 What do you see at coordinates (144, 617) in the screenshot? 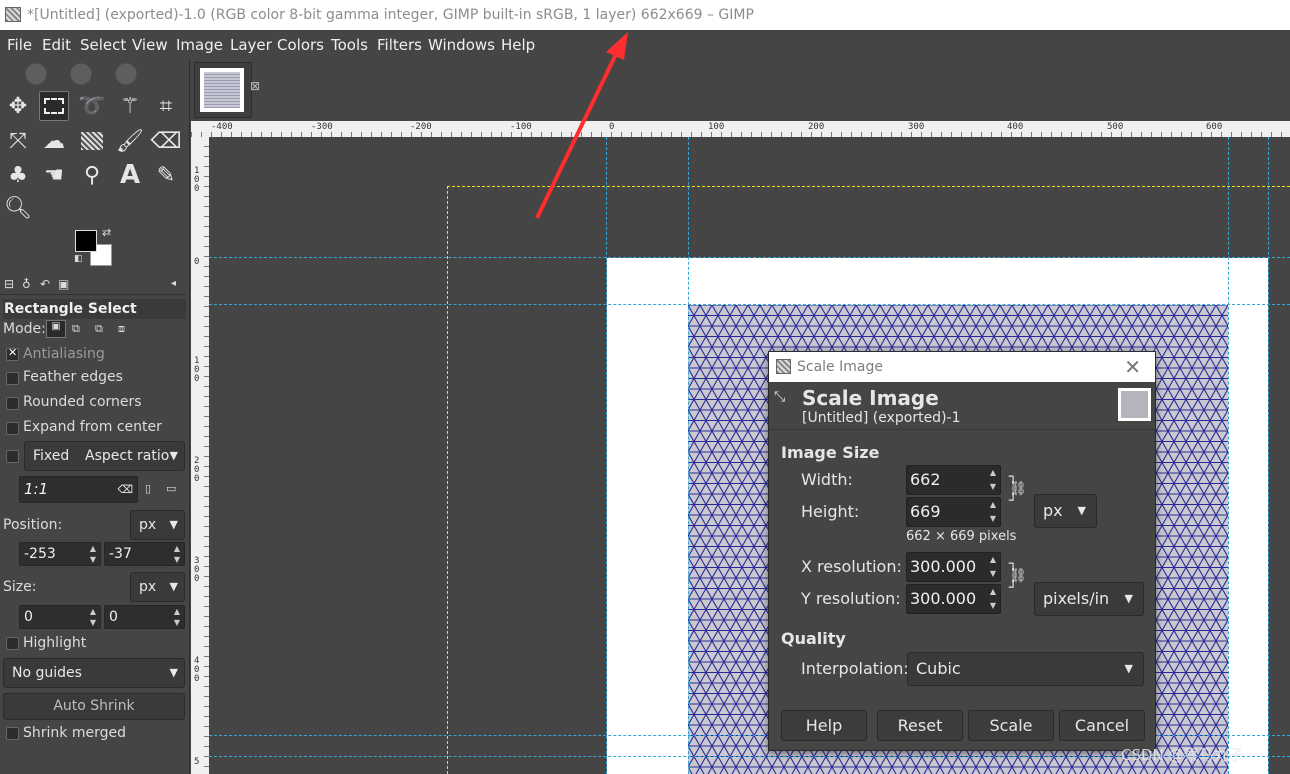
I see `size-height-field: 0 ▲ ▼` at bounding box center [144, 617].